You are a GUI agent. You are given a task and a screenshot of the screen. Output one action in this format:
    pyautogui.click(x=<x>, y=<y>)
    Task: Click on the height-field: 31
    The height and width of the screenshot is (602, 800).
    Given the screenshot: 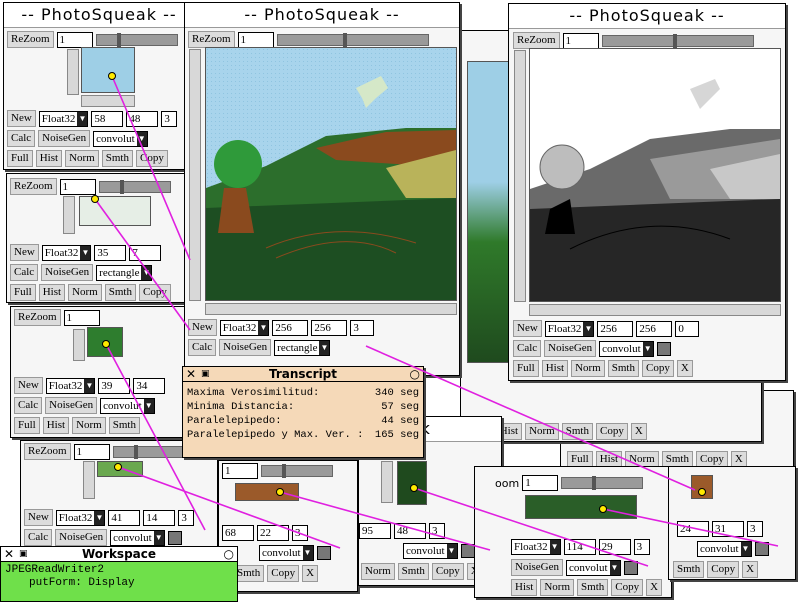 What is the action you would take?
    pyautogui.click(x=728, y=529)
    